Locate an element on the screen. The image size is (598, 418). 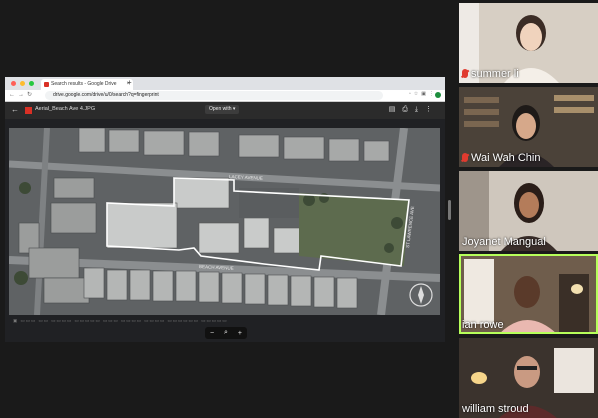
tab-title: Search results - Google Drive is located at coordinates (84, 84).